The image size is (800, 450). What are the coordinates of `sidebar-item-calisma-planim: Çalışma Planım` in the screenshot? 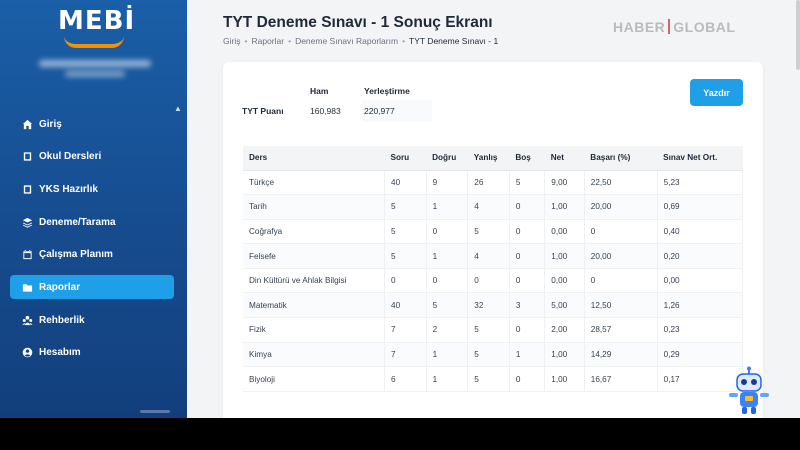 It's located at (92, 255).